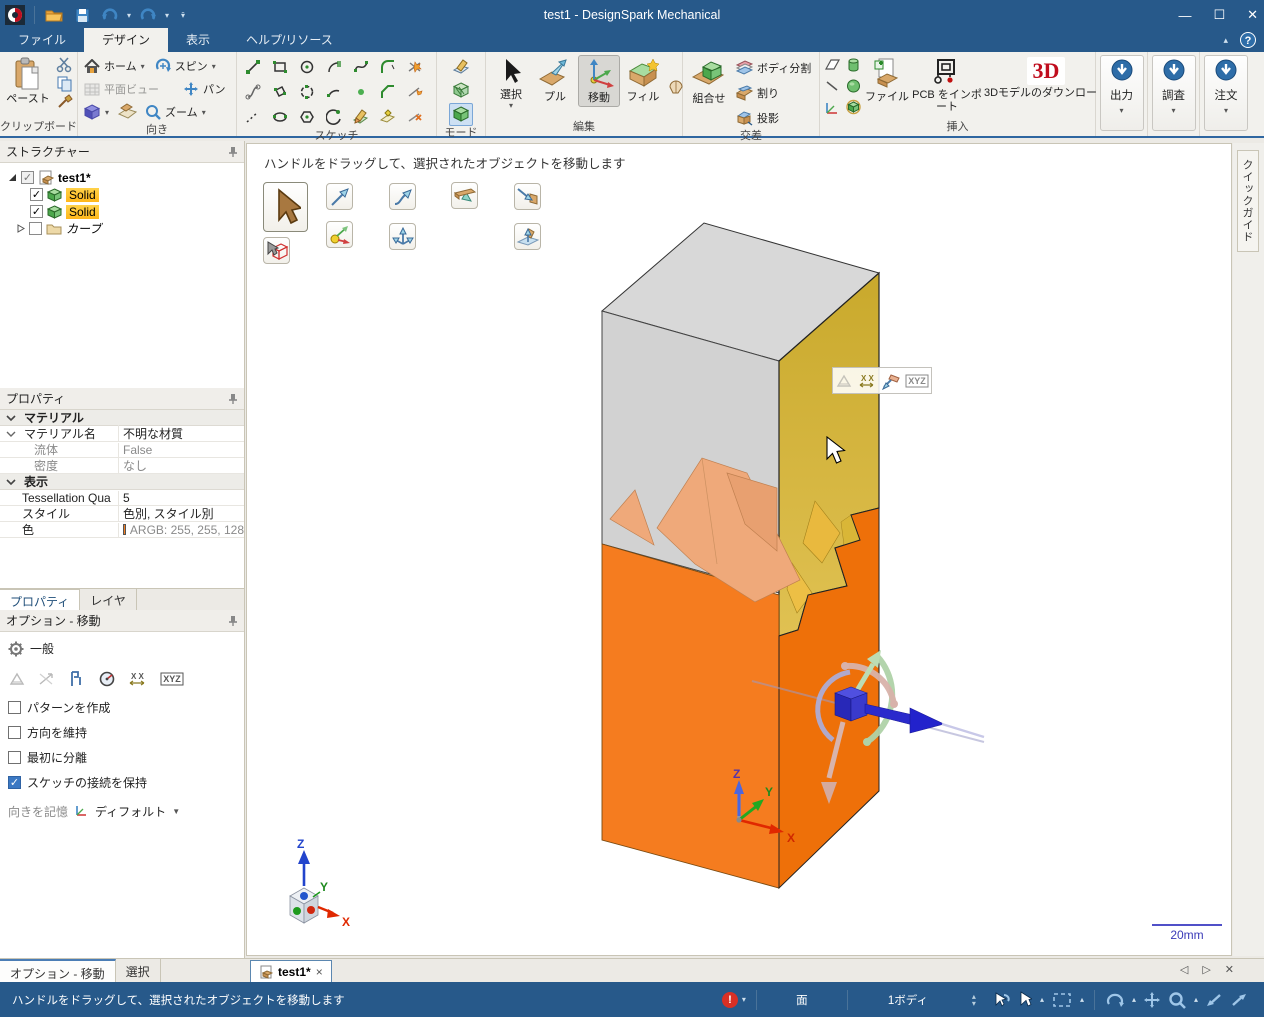  Describe the element at coordinates (77, 679) in the screenshot. I see `caliper-icon` at that location.